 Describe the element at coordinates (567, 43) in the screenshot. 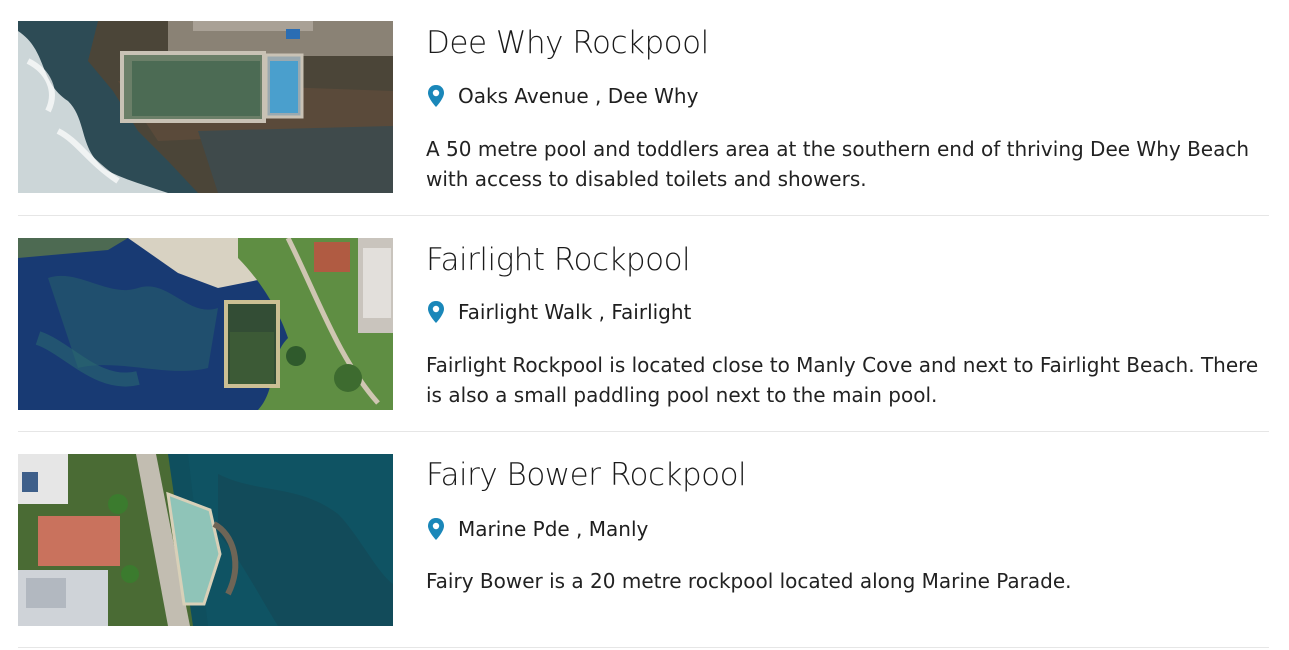

I see `rockpool-title: Dee Why Rockpool` at that location.